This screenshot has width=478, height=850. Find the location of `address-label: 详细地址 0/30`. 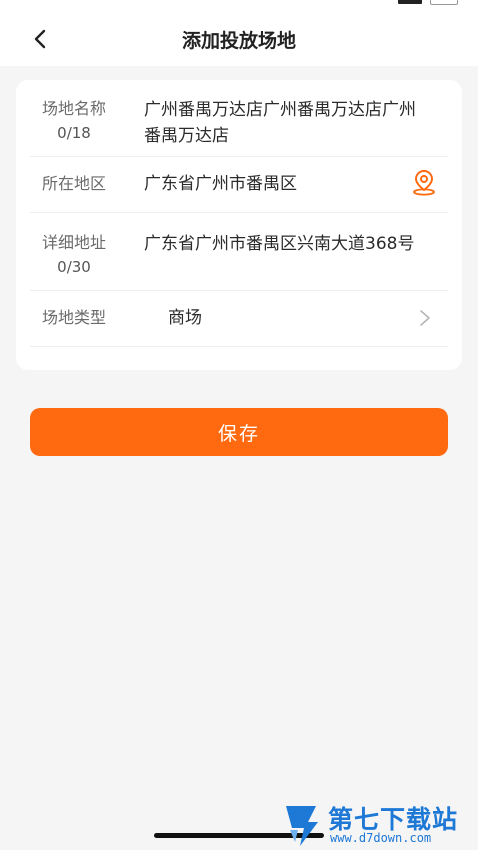

address-label: 详细地址 0/30 is located at coordinates (74, 255).